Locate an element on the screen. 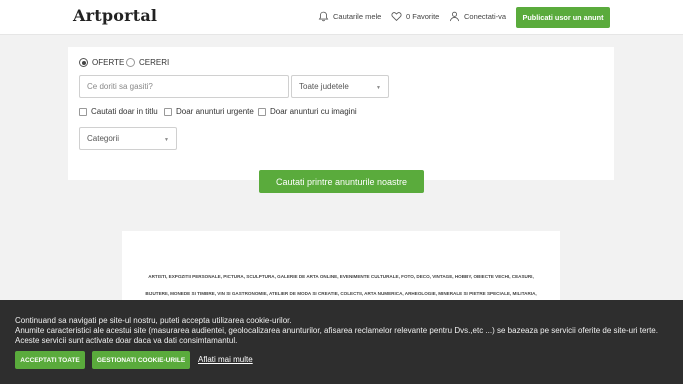 This screenshot has width=683, height=384. login-label: Conectati-va is located at coordinates (485, 16).